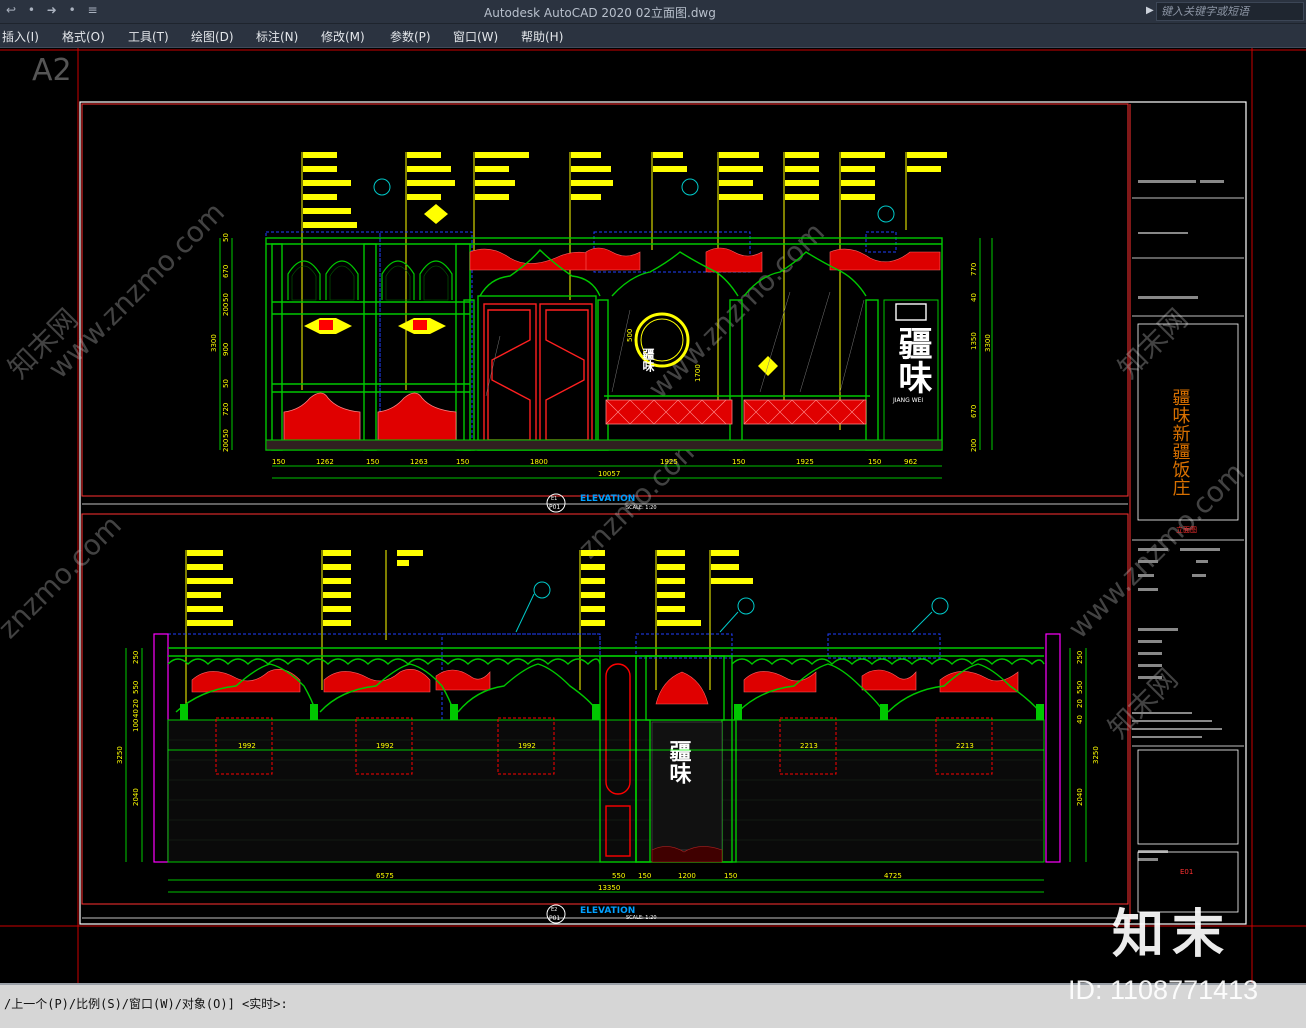 The image size is (1306, 1028). What do you see at coordinates (974, 341) in the screenshot?
I see `dim-label: 1350` at bounding box center [974, 341].